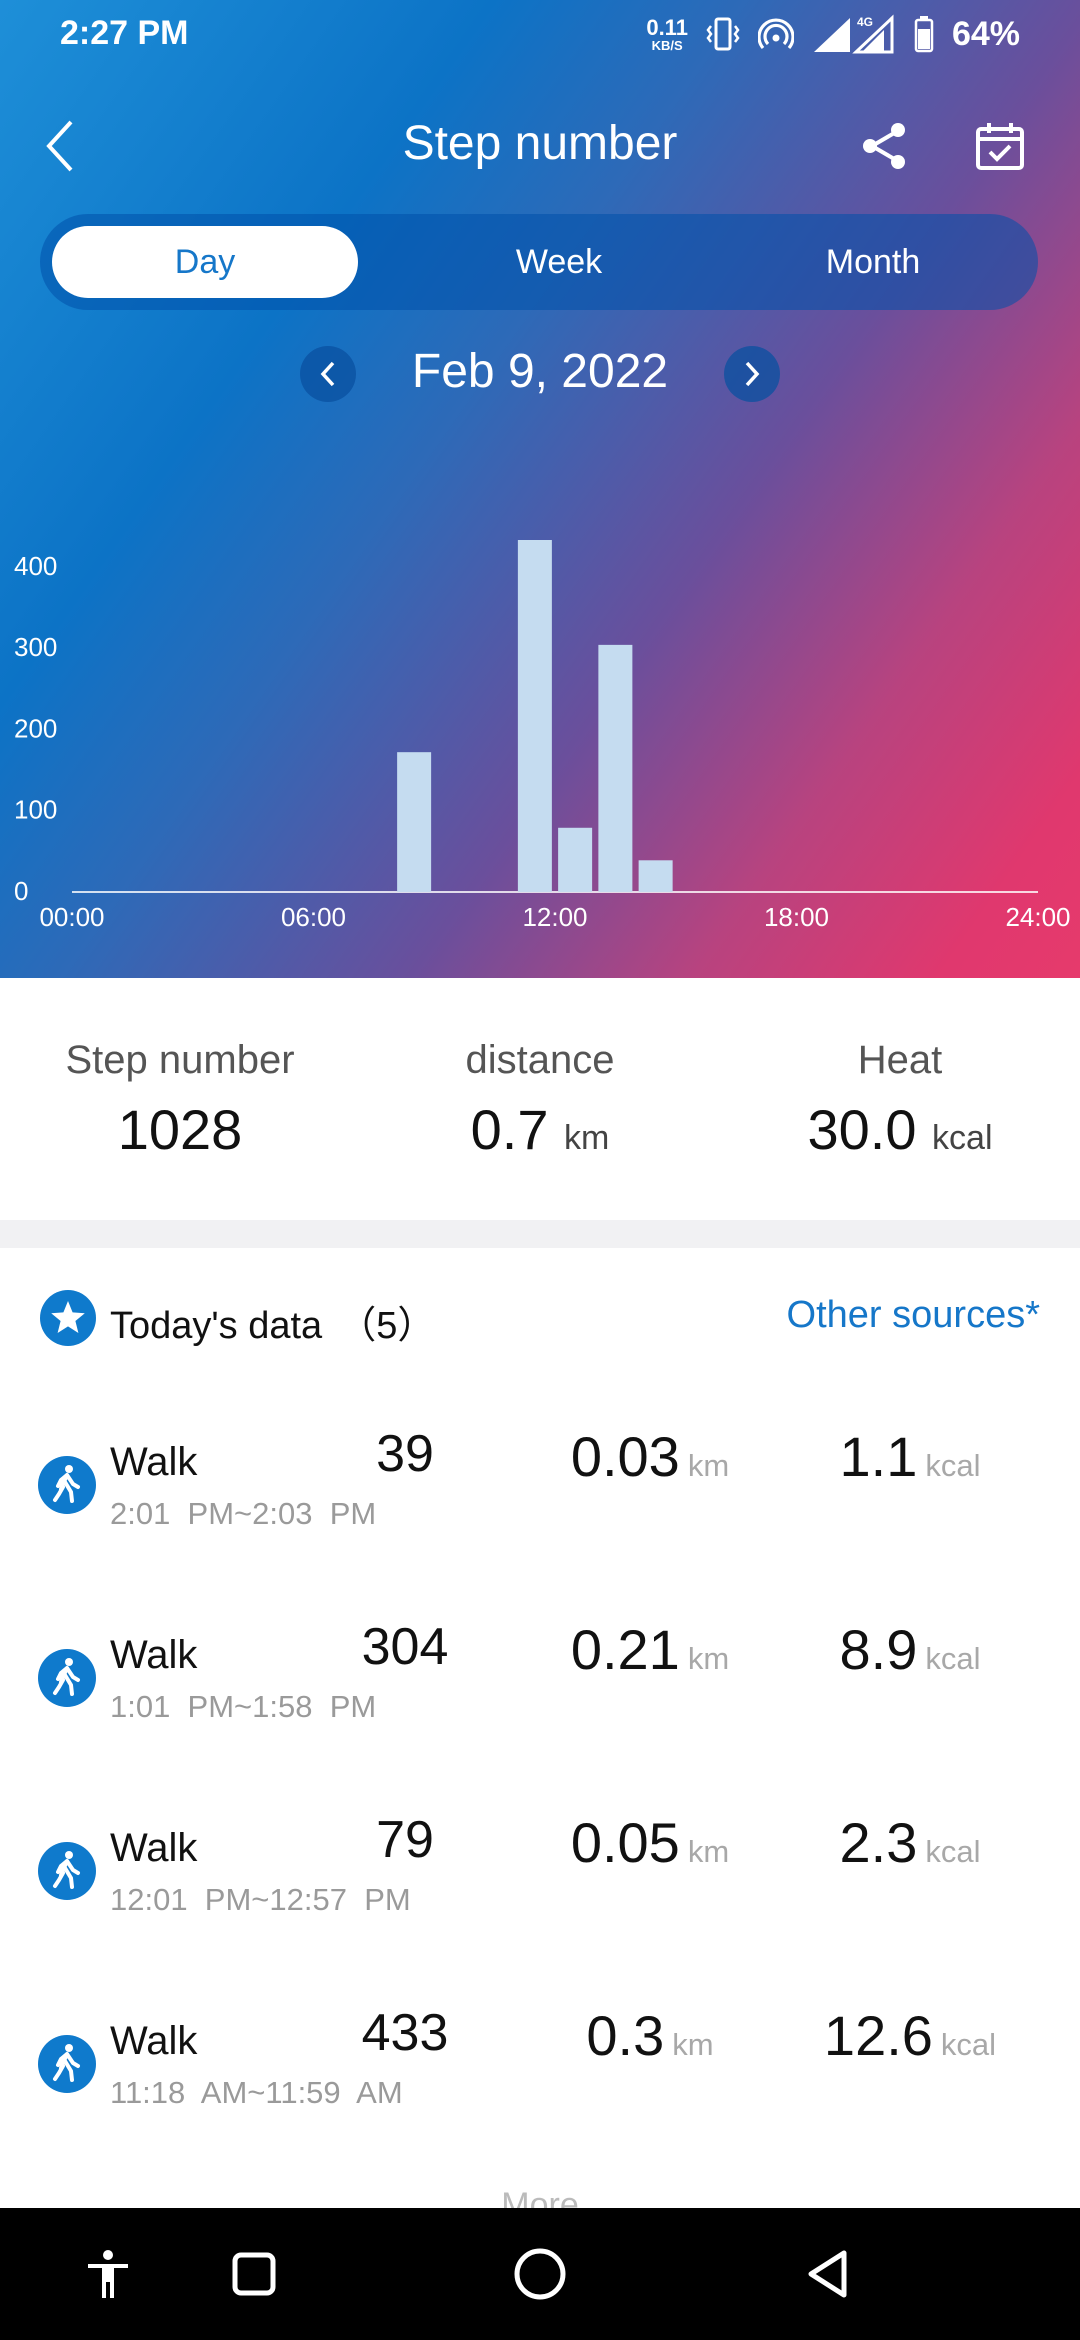 The width and height of the screenshot is (1080, 2340). What do you see at coordinates (180, 1129) in the screenshot?
I see `summary-steps-value: 1028` at bounding box center [180, 1129].